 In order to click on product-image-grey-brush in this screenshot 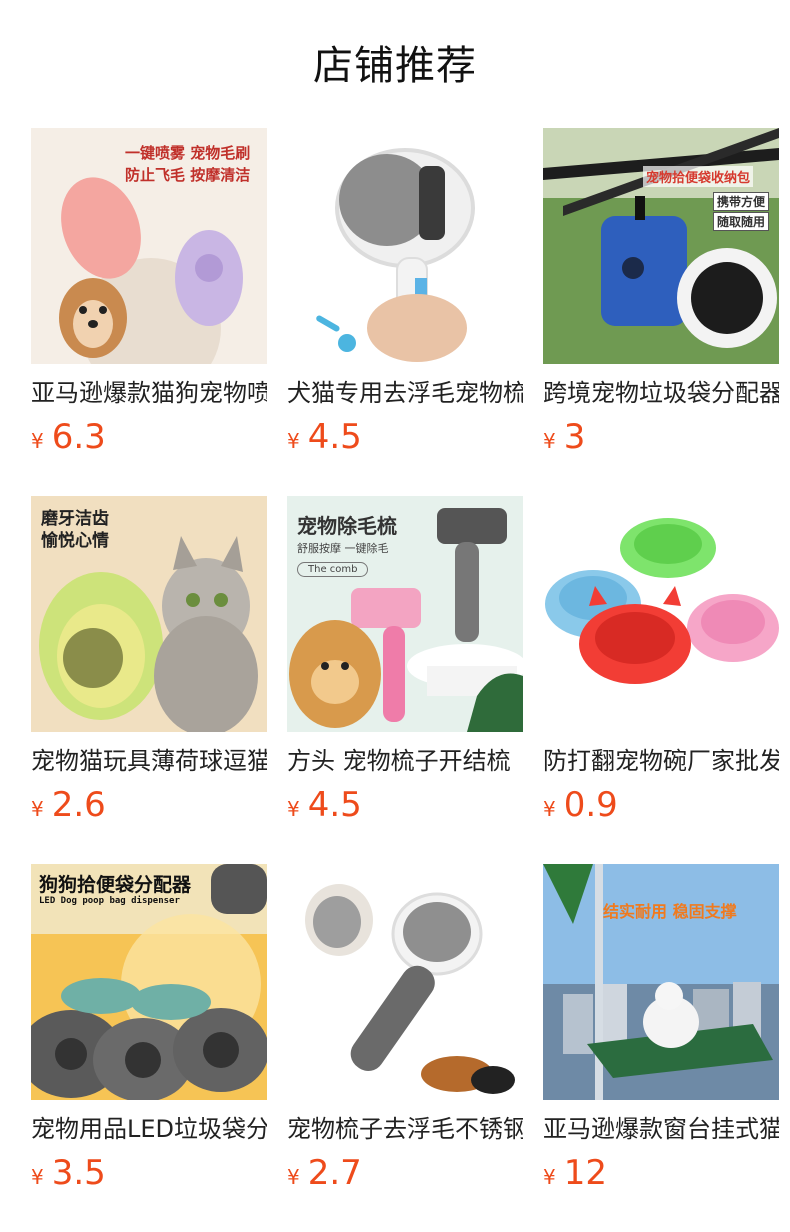, I will do `click(405, 982)`.